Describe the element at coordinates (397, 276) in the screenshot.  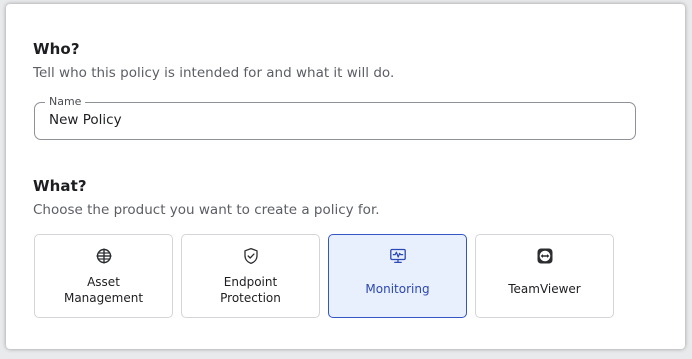
I see `product-card-monitoring: Monitoring` at that location.